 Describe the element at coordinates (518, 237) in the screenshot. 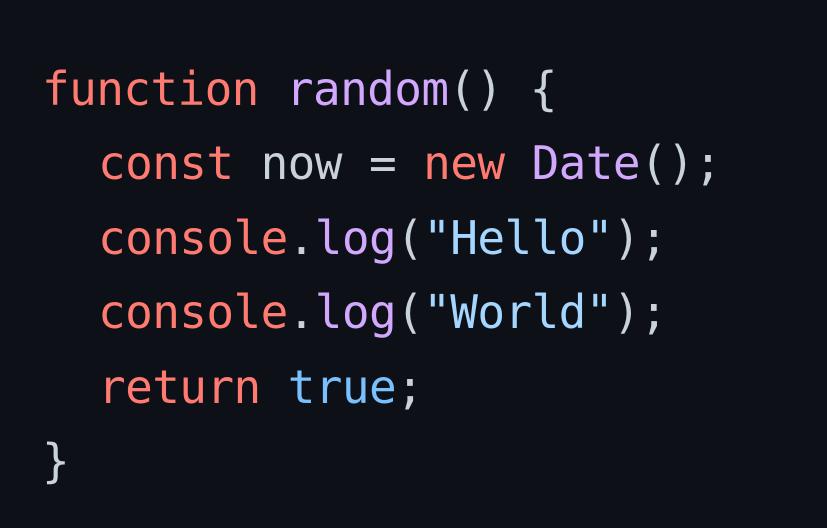

I see `string-literal-hello: "Hello"` at that location.